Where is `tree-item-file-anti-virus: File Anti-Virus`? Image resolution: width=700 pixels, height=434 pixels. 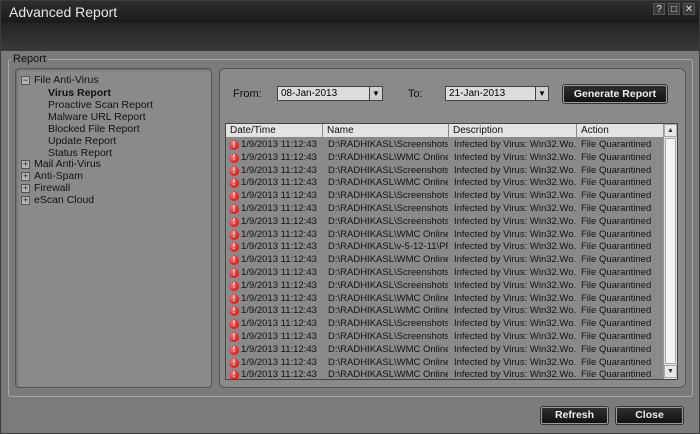
tree-item-file-anti-virus: File Anti-Virus is located at coordinates (66, 80).